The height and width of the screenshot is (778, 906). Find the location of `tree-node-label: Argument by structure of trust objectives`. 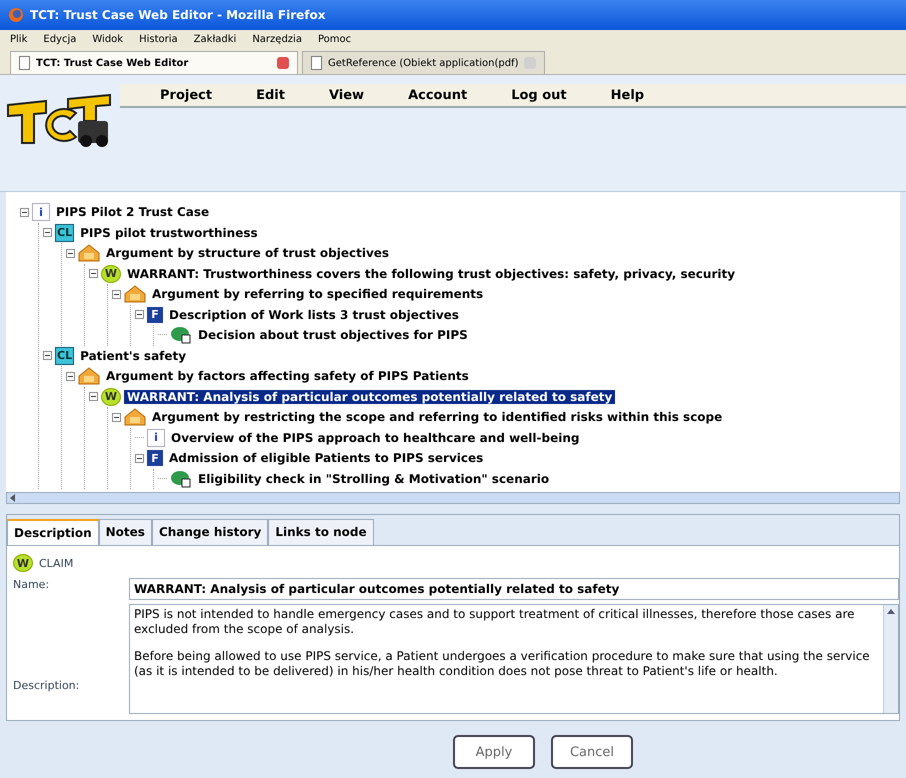

tree-node-label: Argument by structure of trust objectives is located at coordinates (247, 253).